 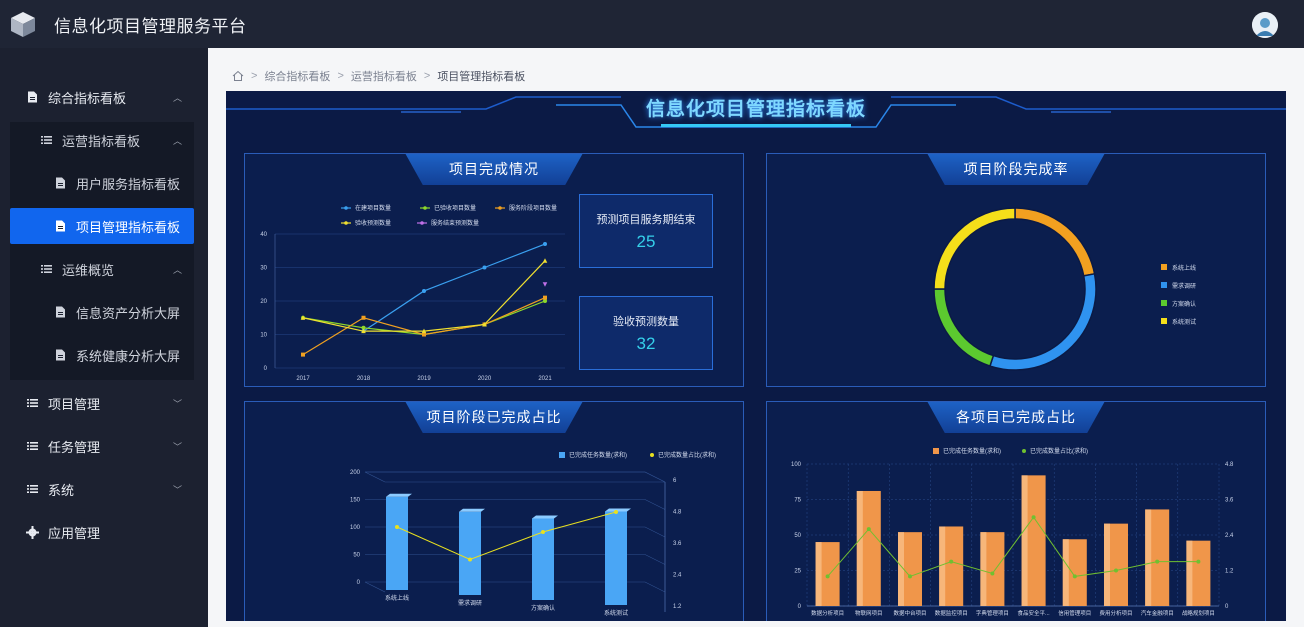 What do you see at coordinates (399, 495) in the screenshot?
I see `bar-top` at bounding box center [399, 495].